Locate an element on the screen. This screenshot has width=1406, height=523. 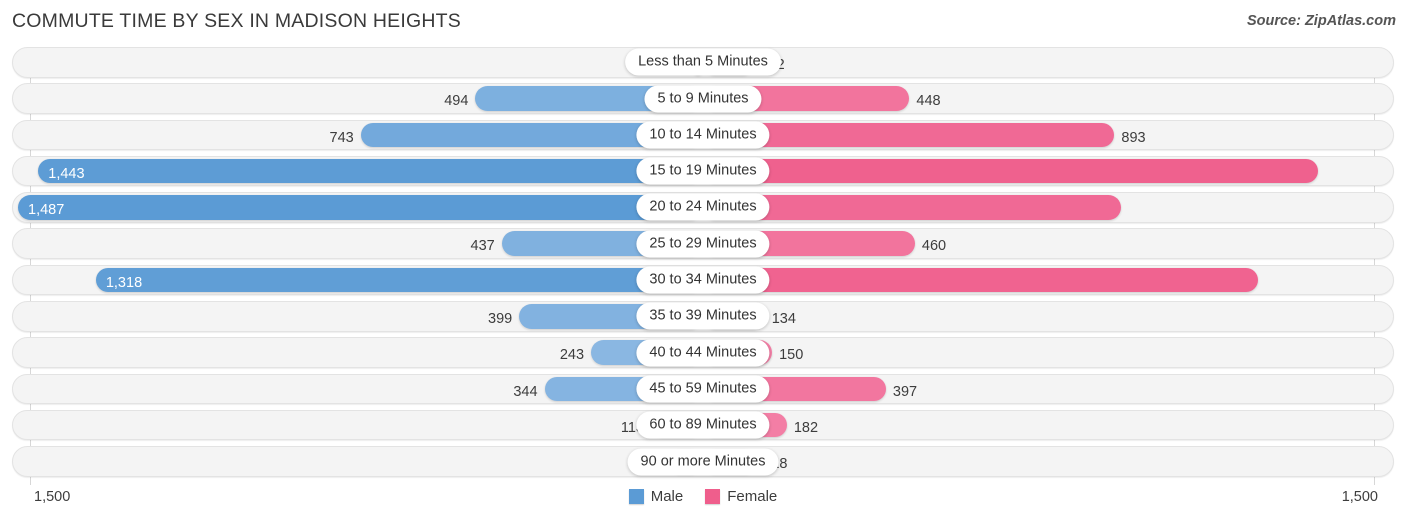
source-attribution: Source: ZipAtlas.com is located at coordinates (1321, 21).